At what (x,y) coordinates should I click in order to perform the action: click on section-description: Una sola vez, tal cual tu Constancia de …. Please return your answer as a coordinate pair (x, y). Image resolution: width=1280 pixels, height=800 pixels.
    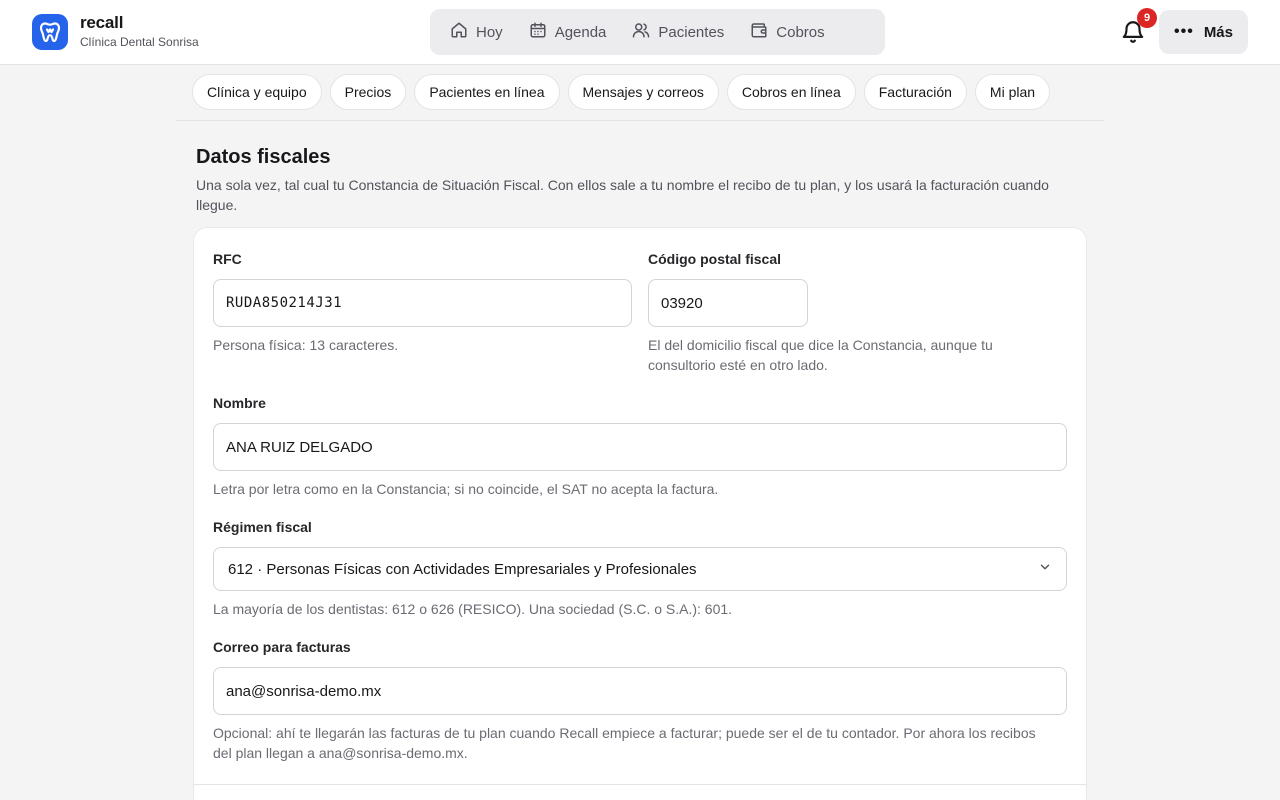
    Looking at the image, I should click on (622, 195).